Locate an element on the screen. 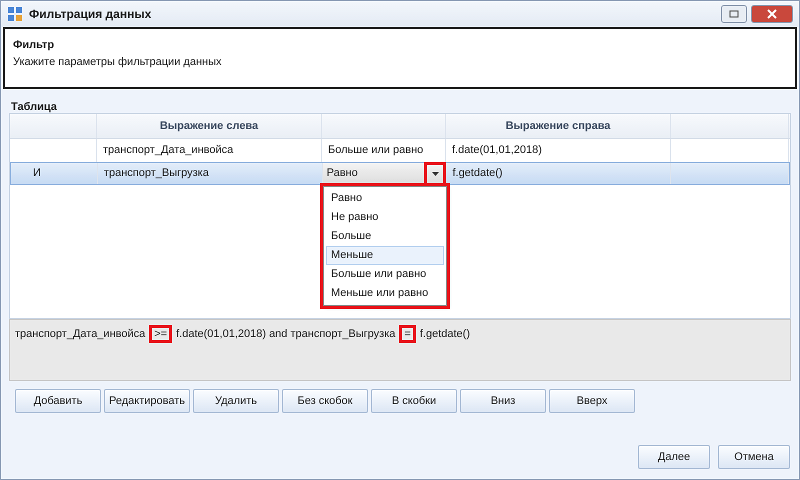 The height and width of the screenshot is (480, 800). toolbar-button: Вниз is located at coordinates (503, 401).